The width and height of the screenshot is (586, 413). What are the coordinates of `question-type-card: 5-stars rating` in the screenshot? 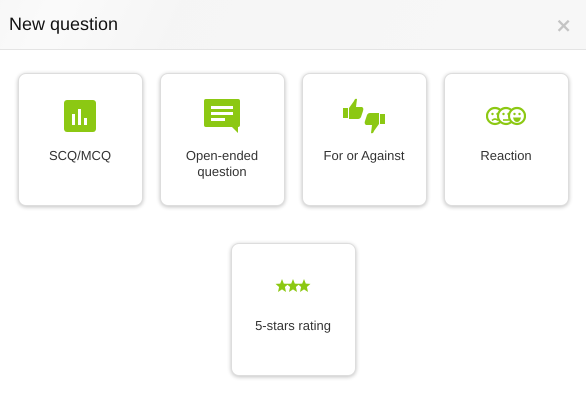 It's located at (293, 309).